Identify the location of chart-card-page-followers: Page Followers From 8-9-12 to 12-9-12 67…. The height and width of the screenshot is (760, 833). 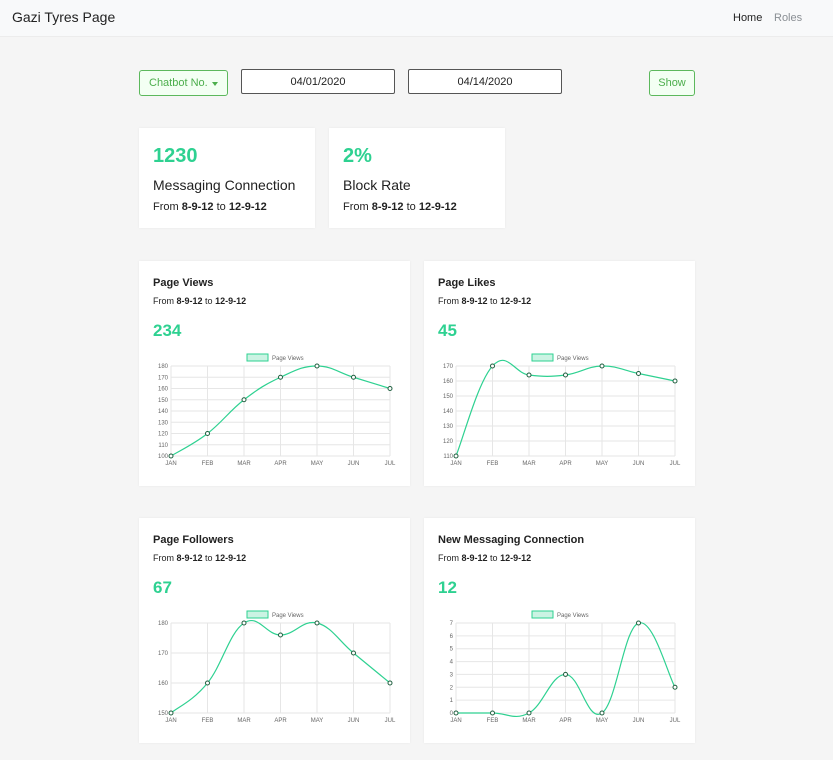
(274, 630).